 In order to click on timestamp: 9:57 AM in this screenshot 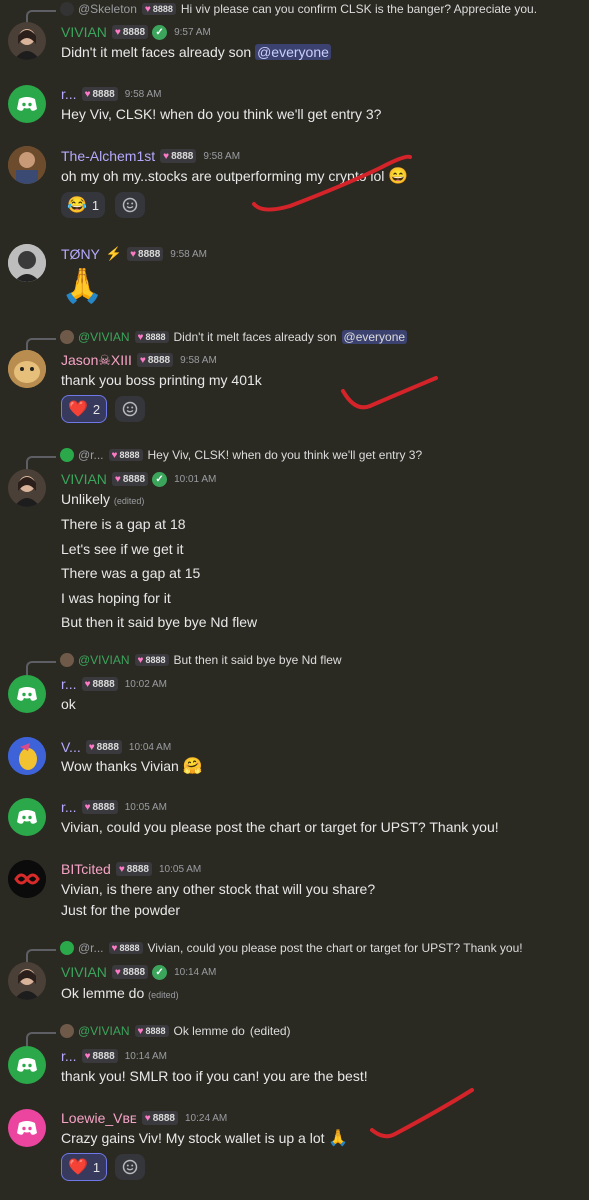, I will do `click(192, 32)`.